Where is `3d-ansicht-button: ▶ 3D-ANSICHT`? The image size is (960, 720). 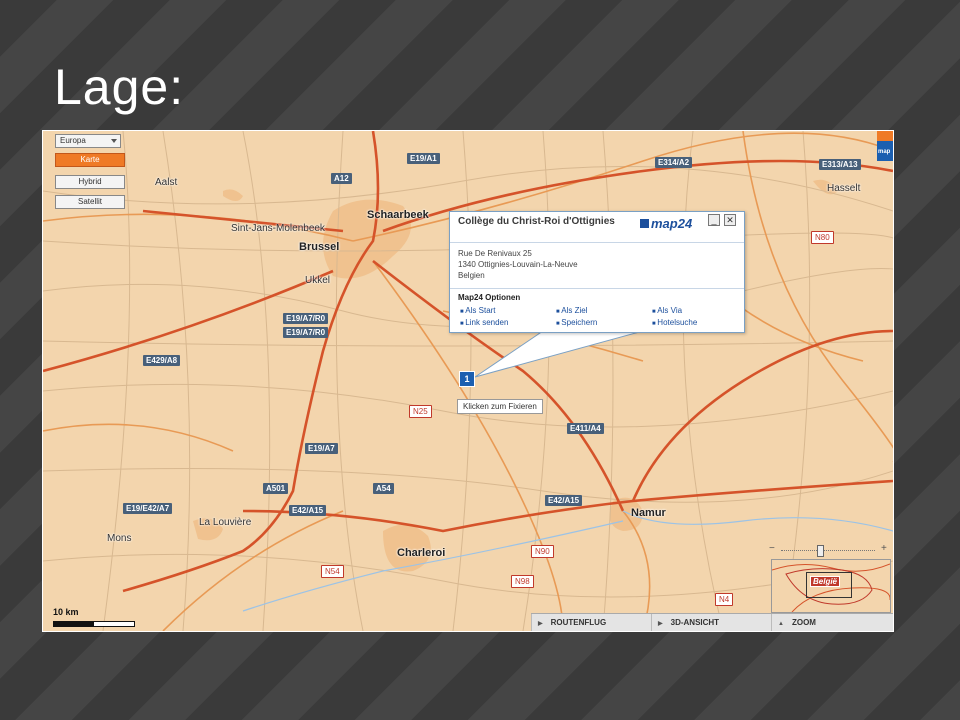
3d-ansicht-button: ▶ 3D-ANSICHT is located at coordinates (710, 622).